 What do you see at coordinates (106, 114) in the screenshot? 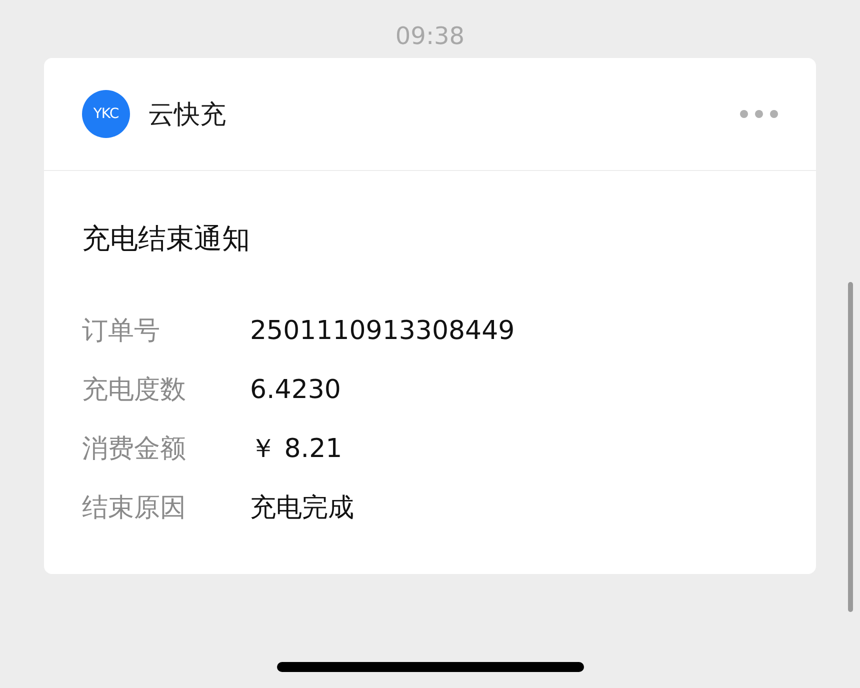
I see `account-logo: YKC` at bounding box center [106, 114].